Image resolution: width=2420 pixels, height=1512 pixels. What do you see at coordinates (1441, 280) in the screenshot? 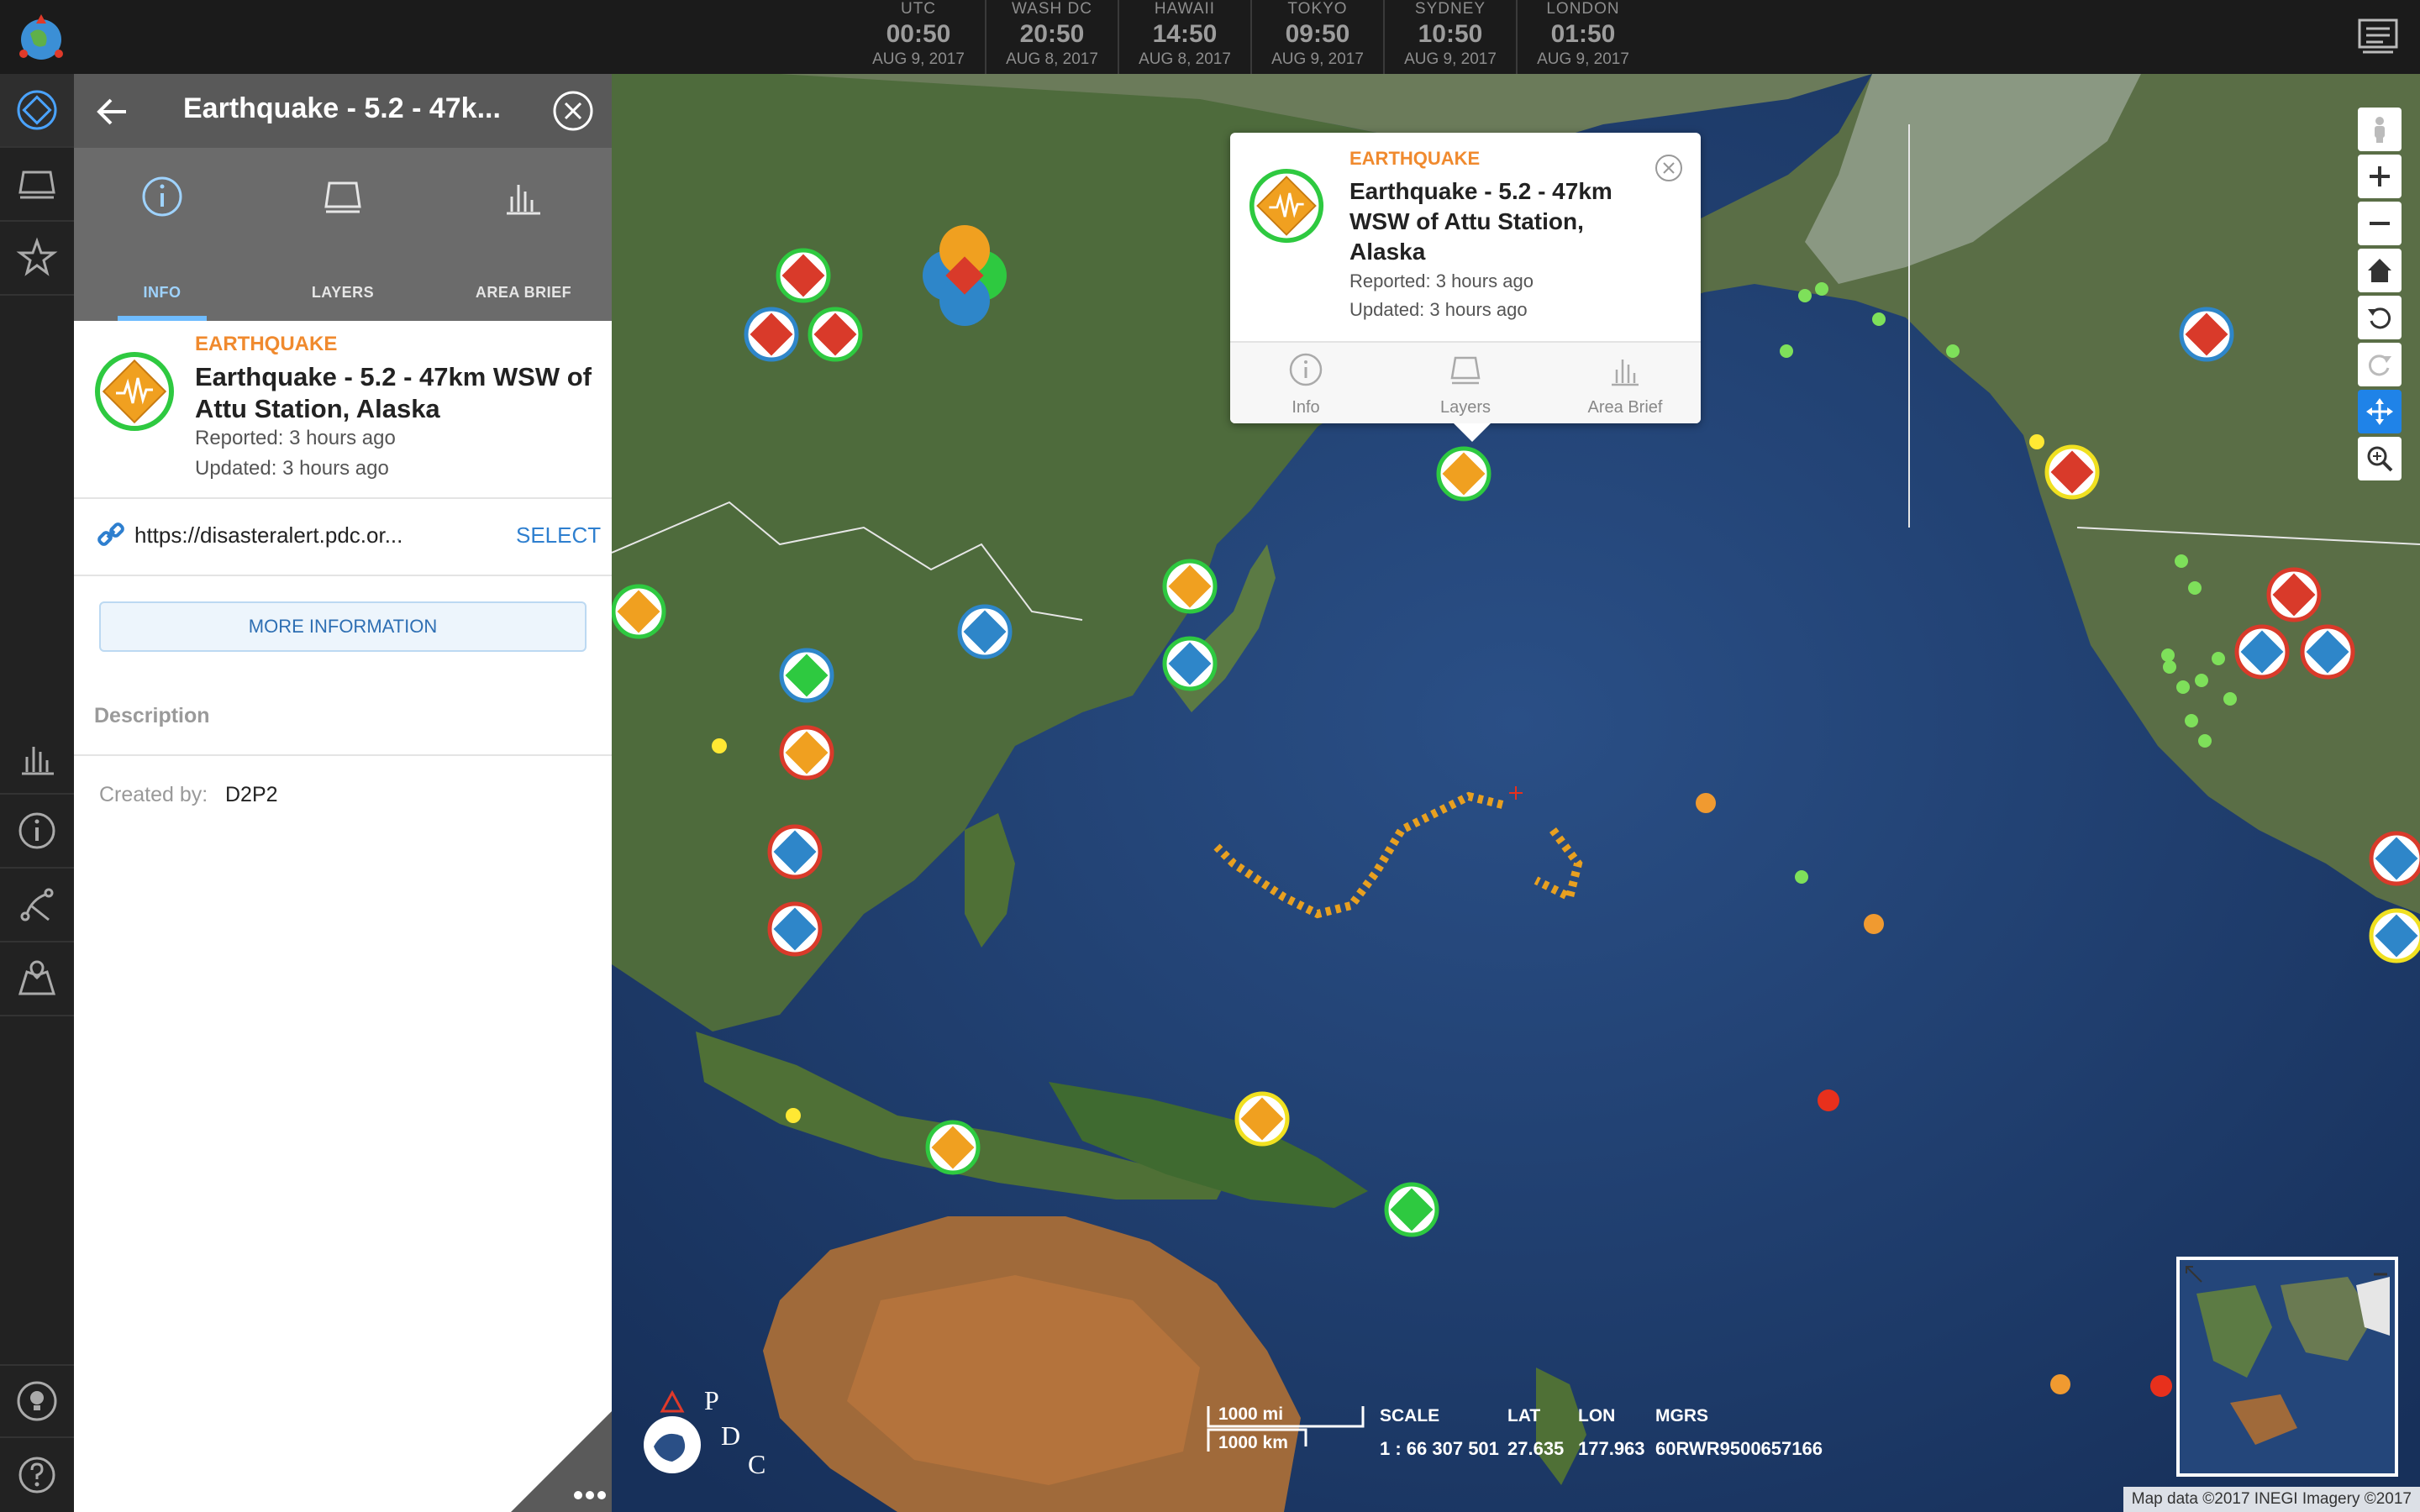
I see `popup-reported: Reported: 3 hours ago` at bounding box center [1441, 280].